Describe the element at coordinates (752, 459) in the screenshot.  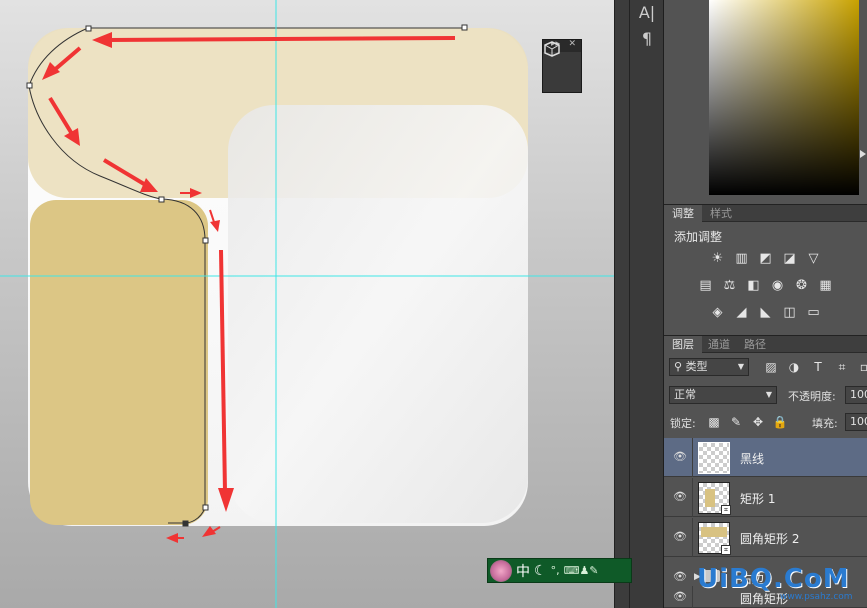
I see `layer-name: 黑线` at that location.